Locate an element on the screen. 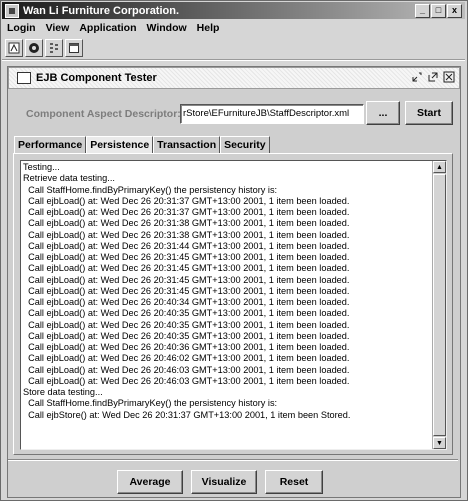 This screenshot has height=501, width=468. login-icon is located at coordinates (14, 48).